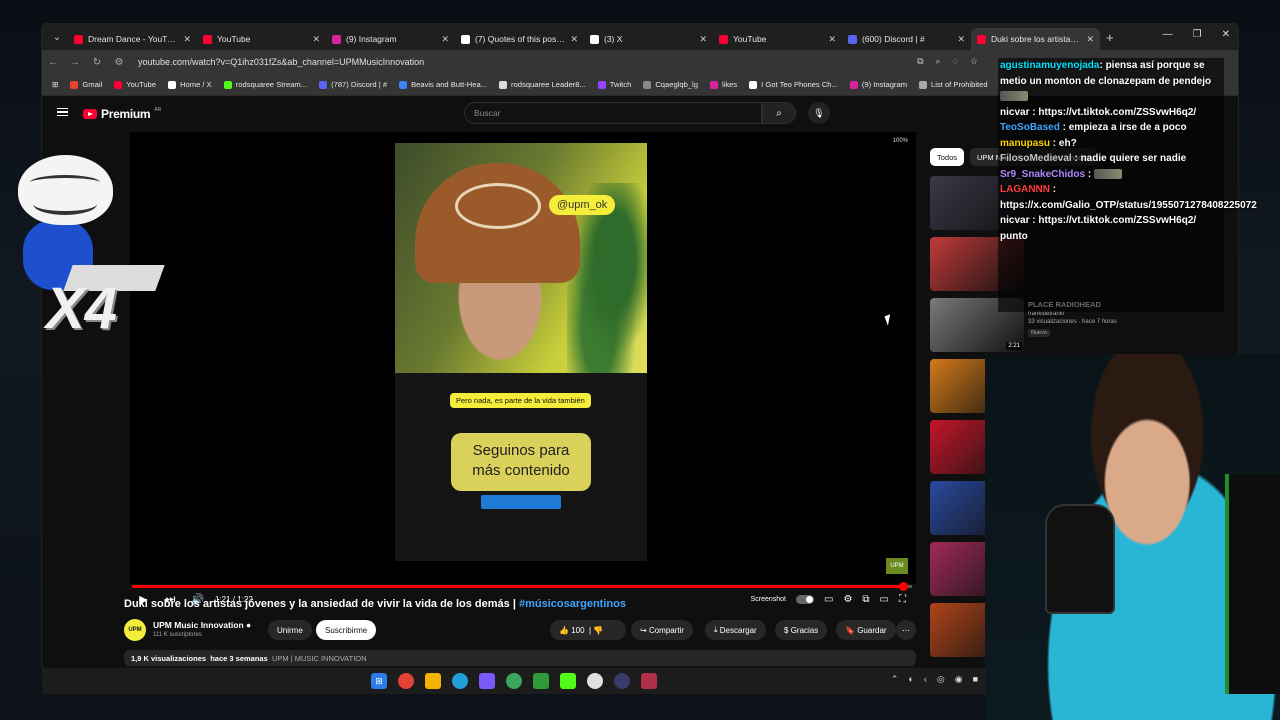 This screenshot has height=720, width=1280. What do you see at coordinates (662, 630) in the screenshot?
I see `share-button: ↪ Compartir` at bounding box center [662, 630].